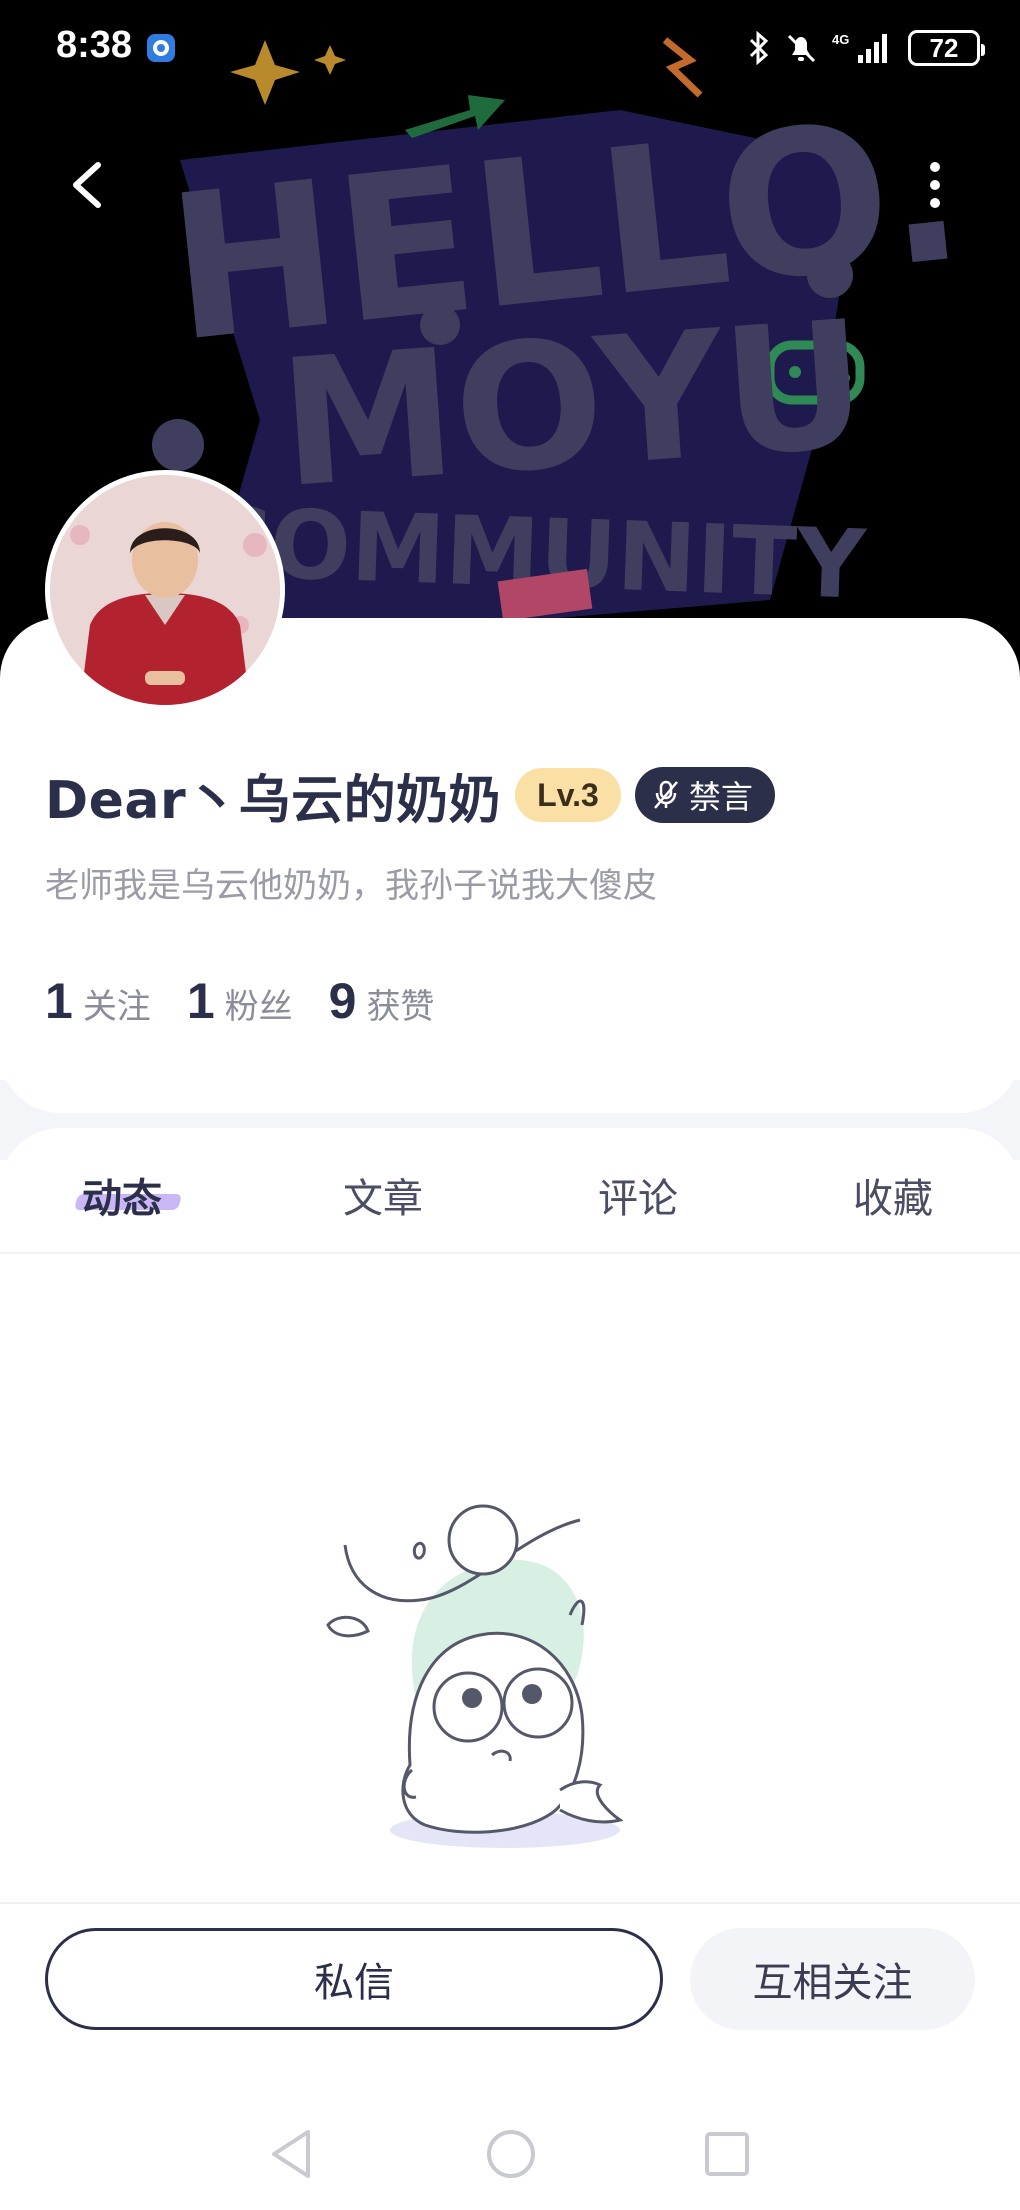  What do you see at coordinates (510, 48) in the screenshot?
I see `status-bar: 8:38 4G 72` at bounding box center [510, 48].